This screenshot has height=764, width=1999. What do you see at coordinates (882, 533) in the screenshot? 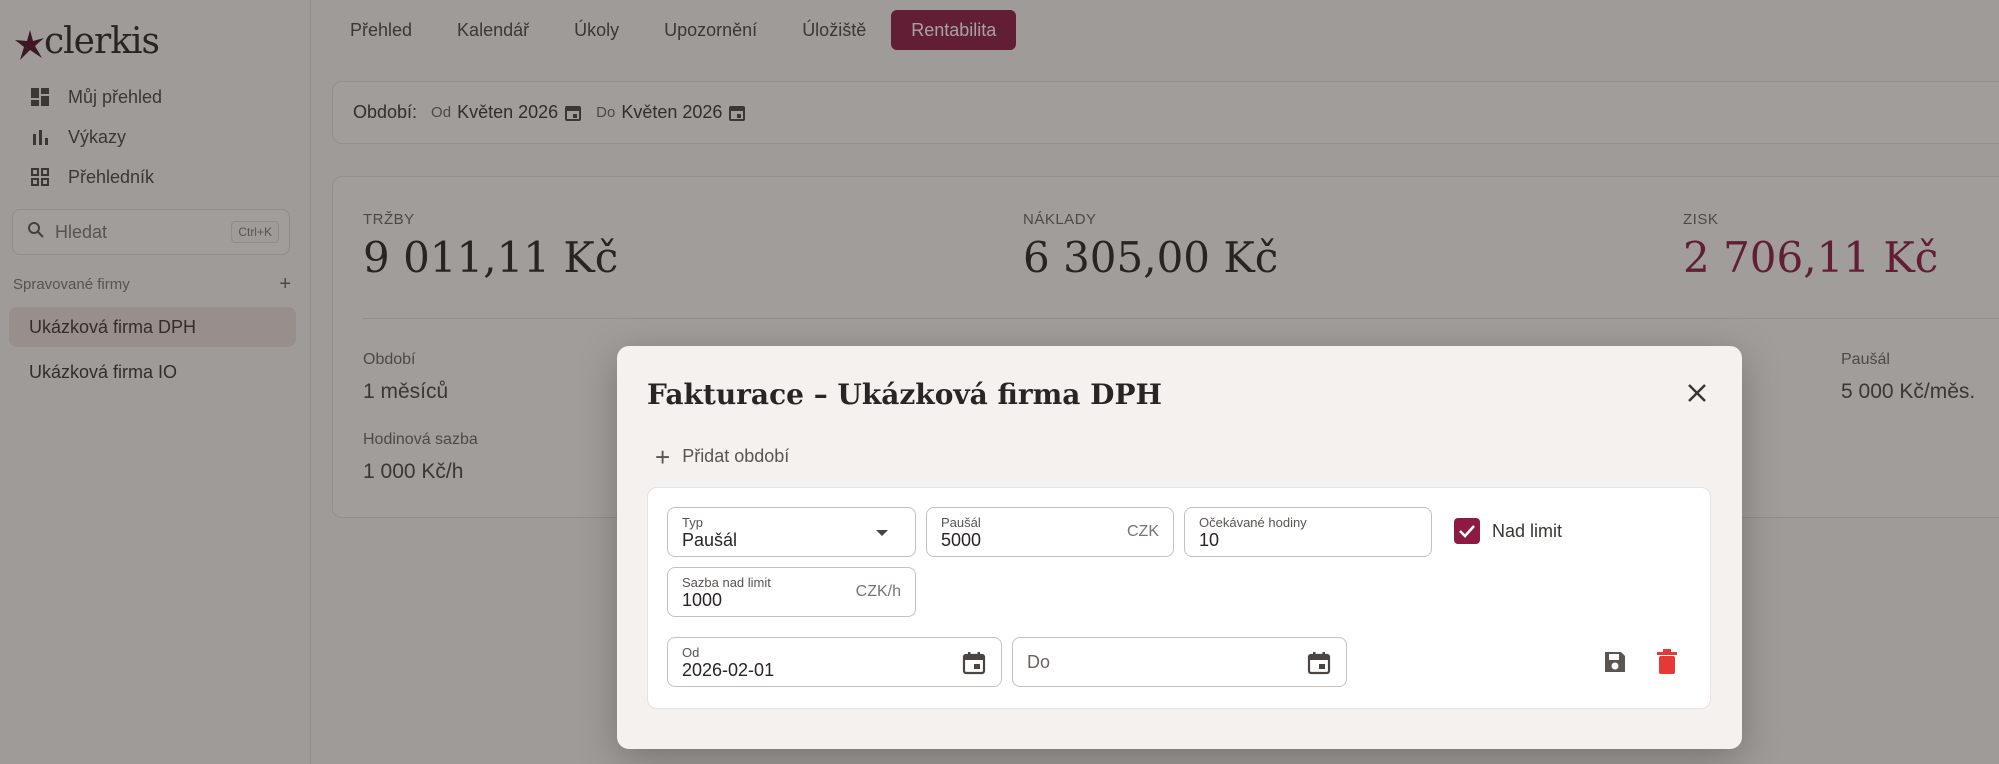
I see `dropdown-arrow-icon` at bounding box center [882, 533].